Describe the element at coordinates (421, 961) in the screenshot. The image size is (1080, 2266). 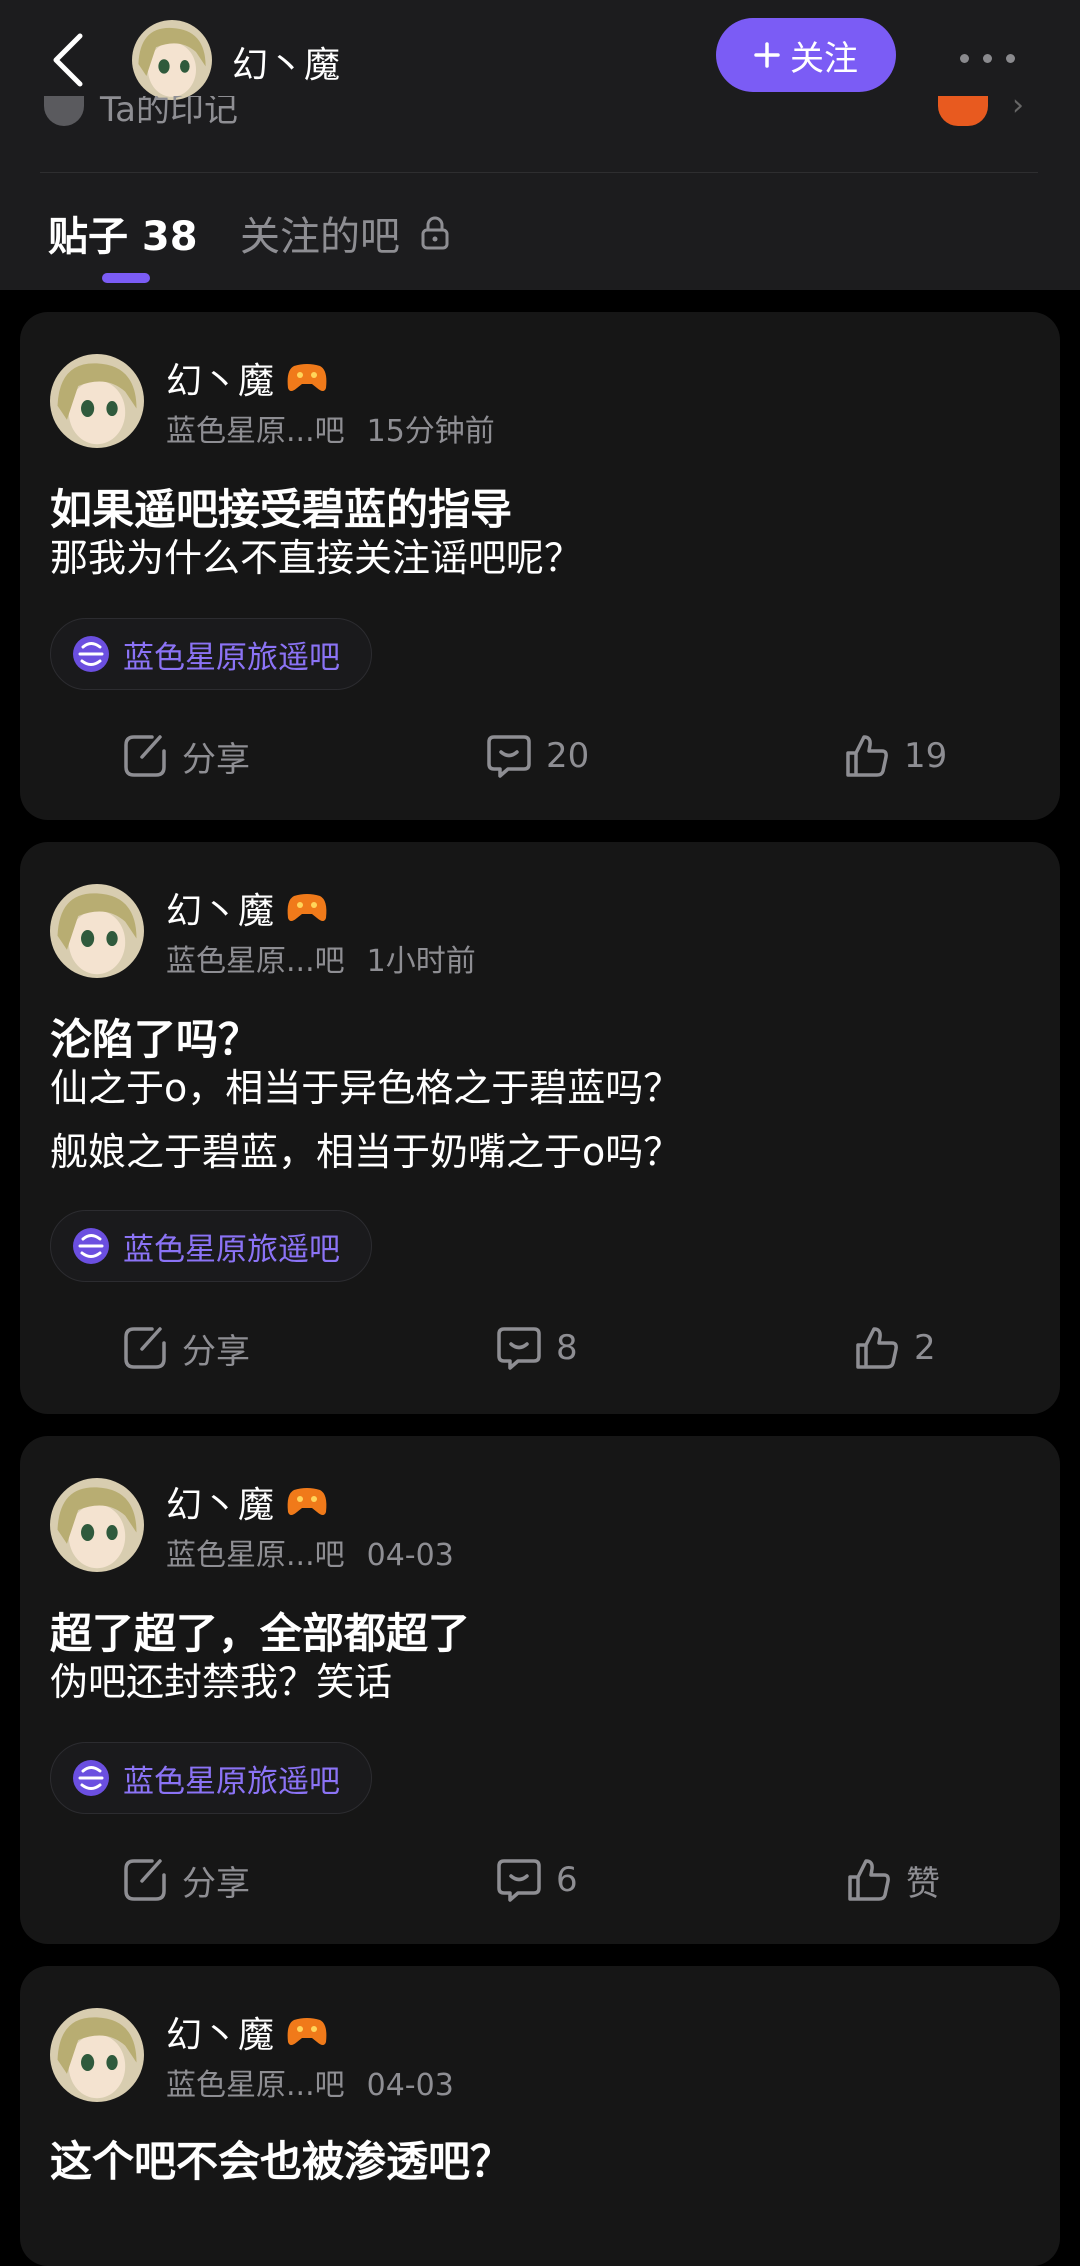
I see `post-time: 1小时前` at that location.